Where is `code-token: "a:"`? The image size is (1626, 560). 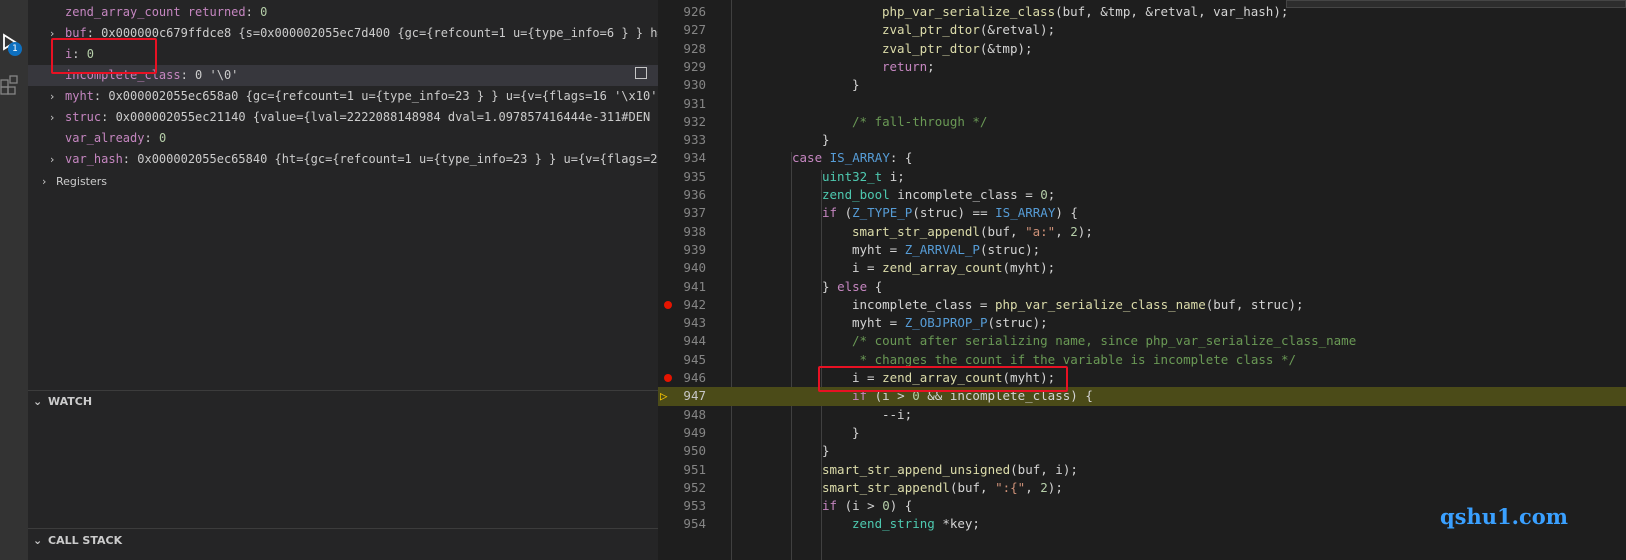 code-token: "a:" is located at coordinates (1040, 231).